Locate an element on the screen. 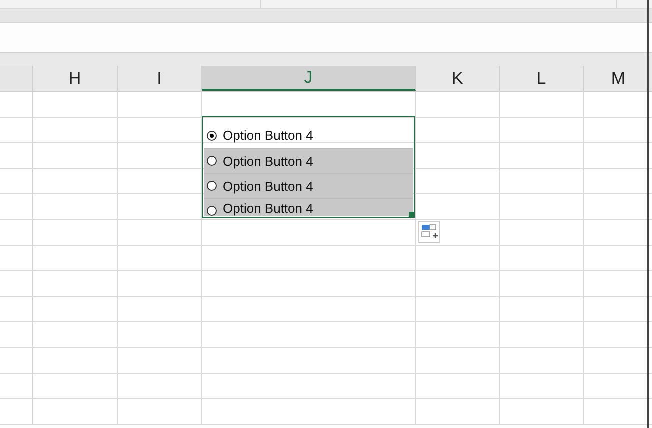  column-header: J is located at coordinates (309, 78).